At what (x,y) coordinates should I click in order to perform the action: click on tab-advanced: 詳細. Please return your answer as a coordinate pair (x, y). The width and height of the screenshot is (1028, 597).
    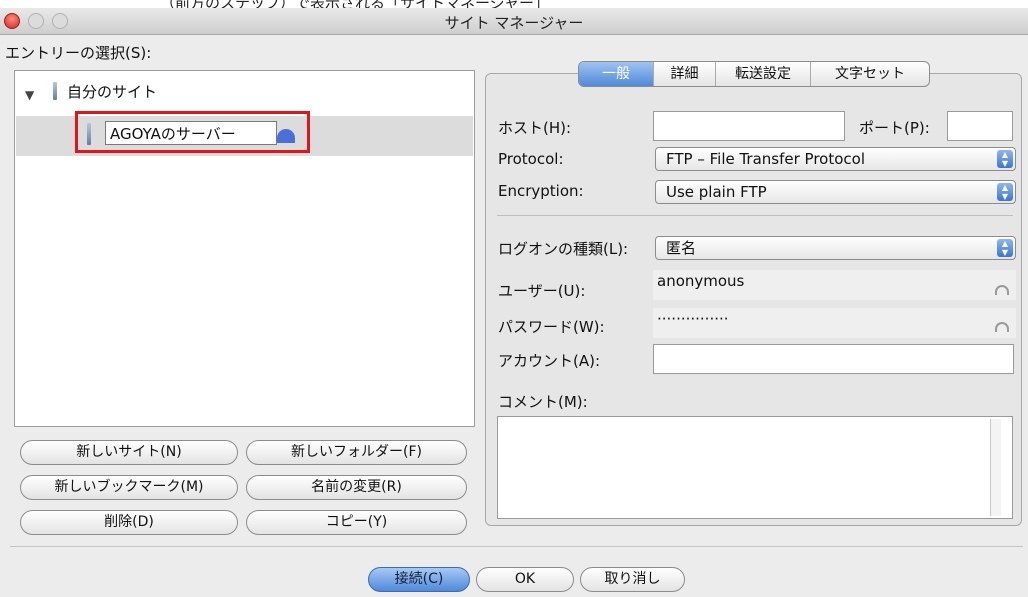
    Looking at the image, I should click on (685, 74).